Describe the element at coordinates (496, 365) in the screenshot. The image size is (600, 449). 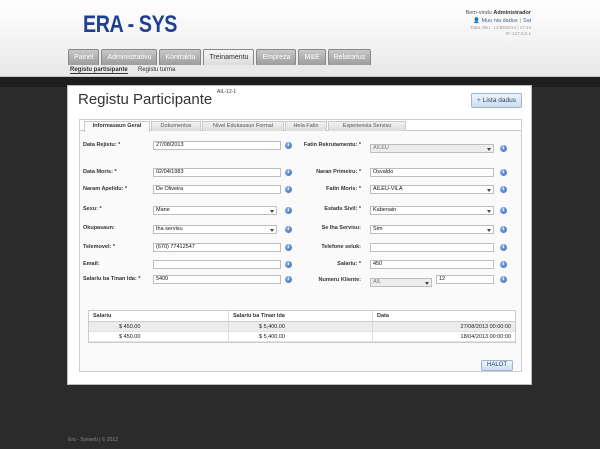
I see `halot-button: HALOT` at that location.